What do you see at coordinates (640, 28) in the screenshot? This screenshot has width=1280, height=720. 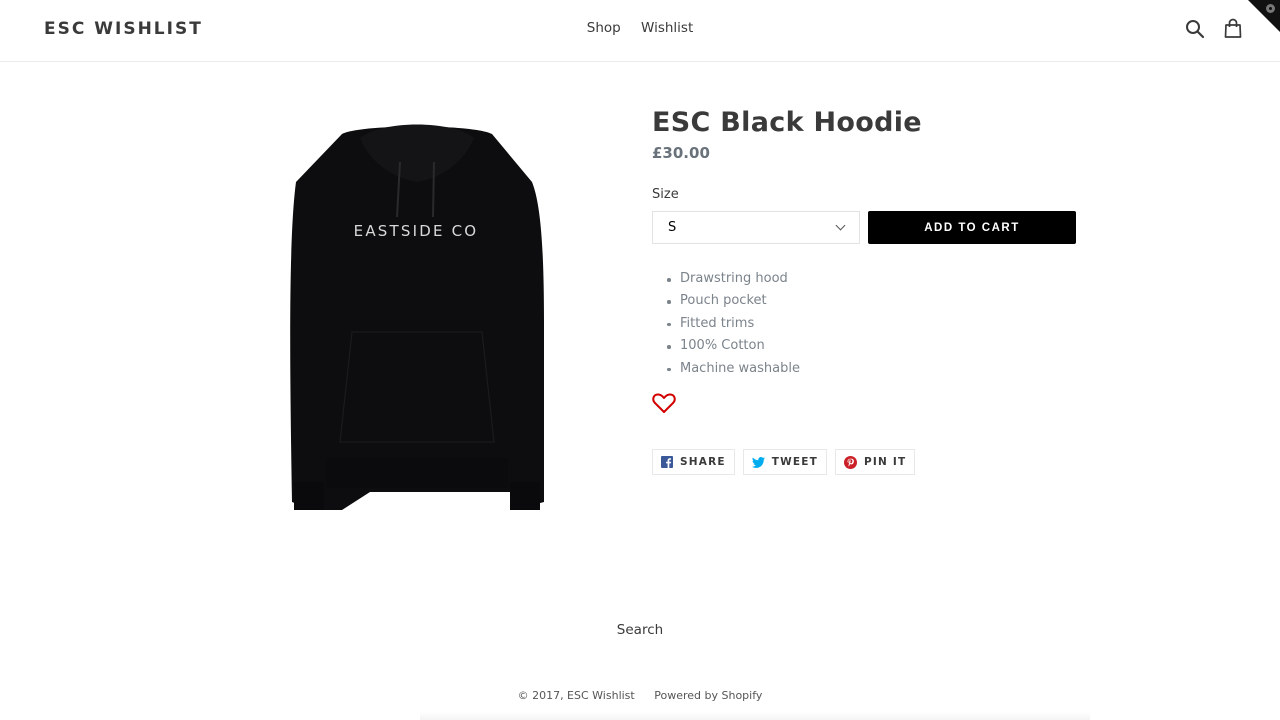 I see `main-nav: Shop Wishlist` at bounding box center [640, 28].